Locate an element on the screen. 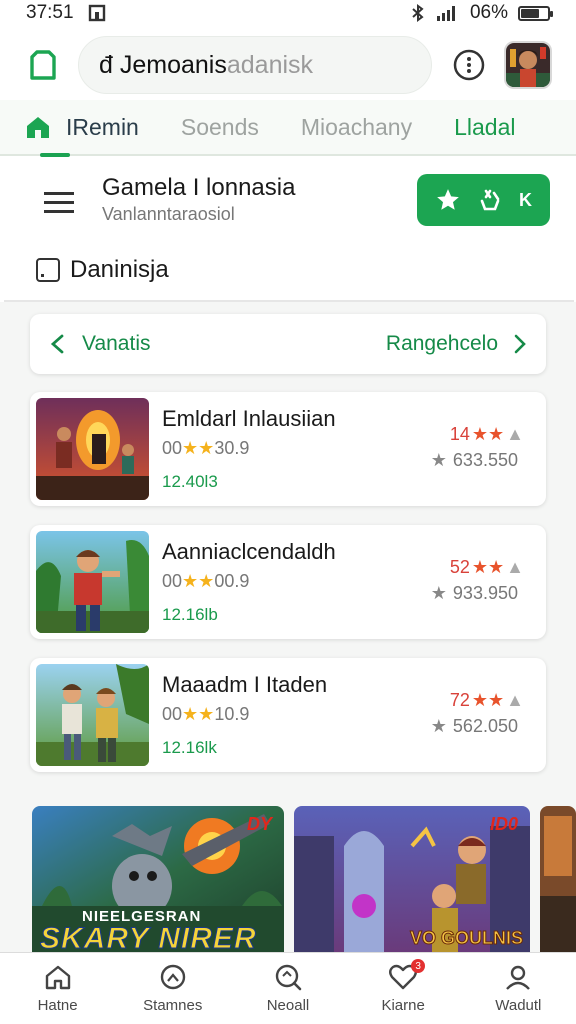 The image size is (576, 1024). filter-sort-button: Rangehcelo is located at coordinates (457, 344).